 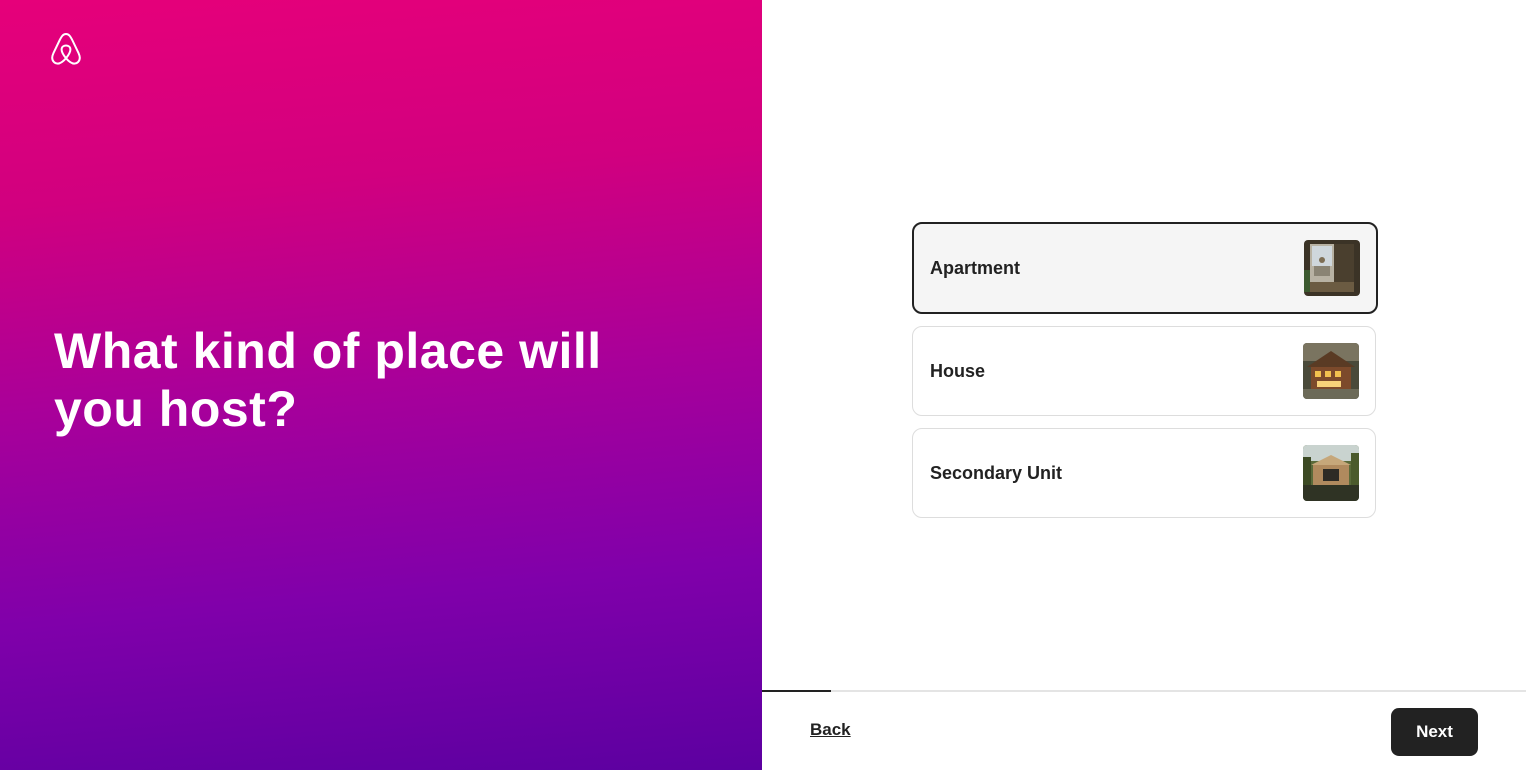 I want to click on secondary-unit-photo, so click(x=1331, y=473).